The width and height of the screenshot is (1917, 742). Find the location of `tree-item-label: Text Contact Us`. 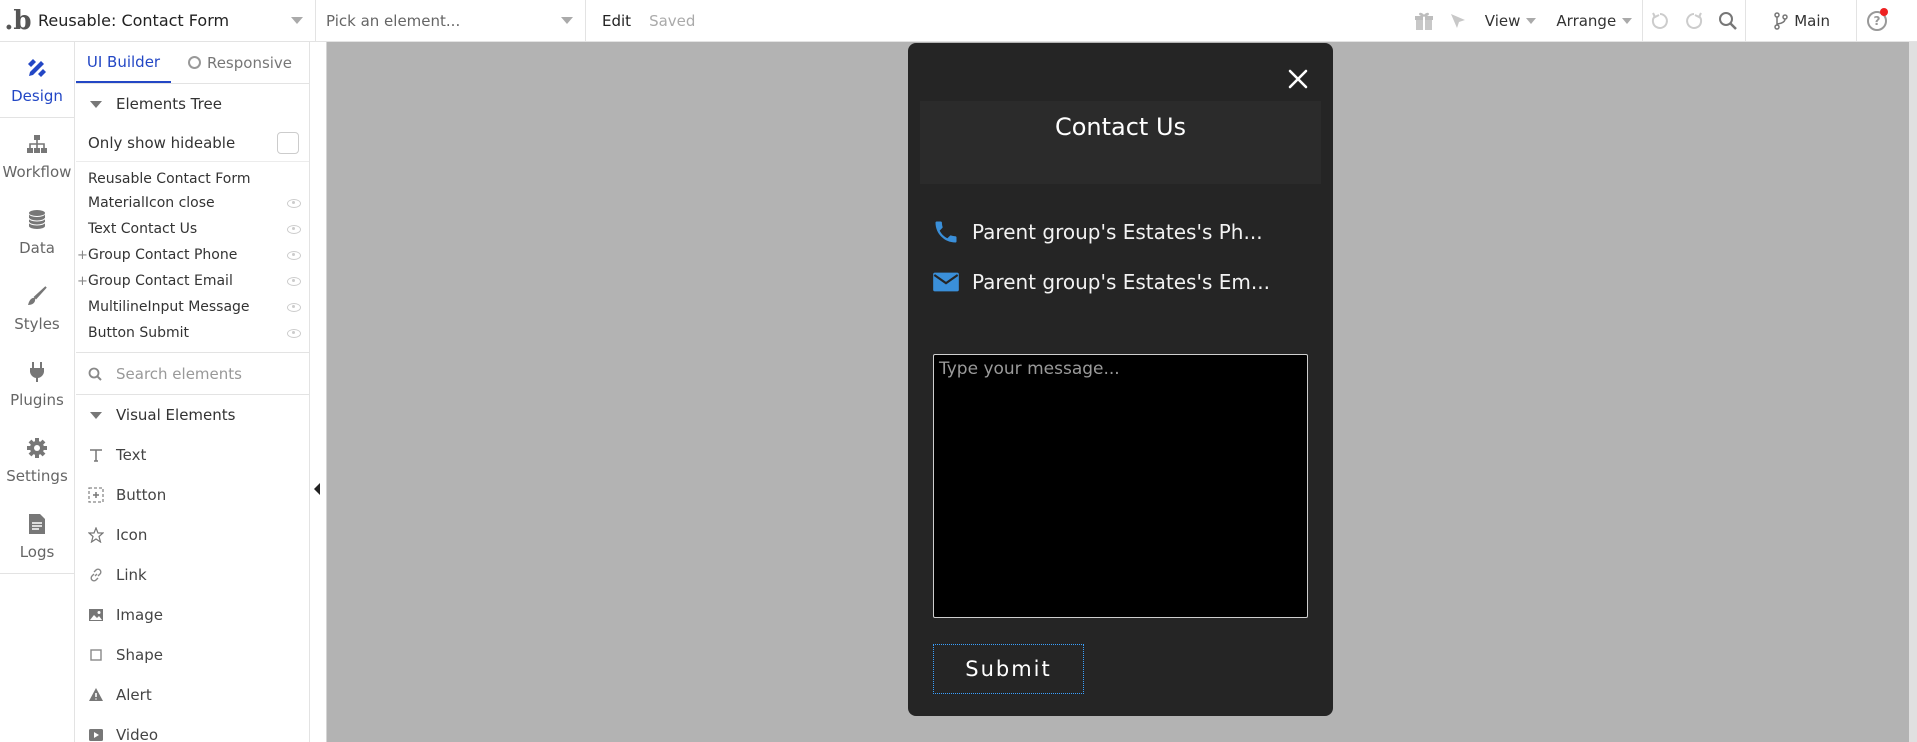

tree-item-label: Text Contact Us is located at coordinates (143, 229).